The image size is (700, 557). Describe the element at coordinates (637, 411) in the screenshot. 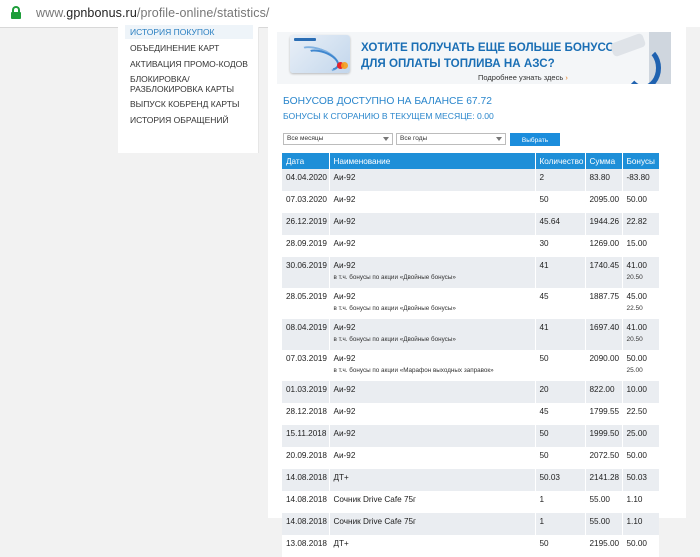

I see `cell-bonus-value: 22.50` at that location.